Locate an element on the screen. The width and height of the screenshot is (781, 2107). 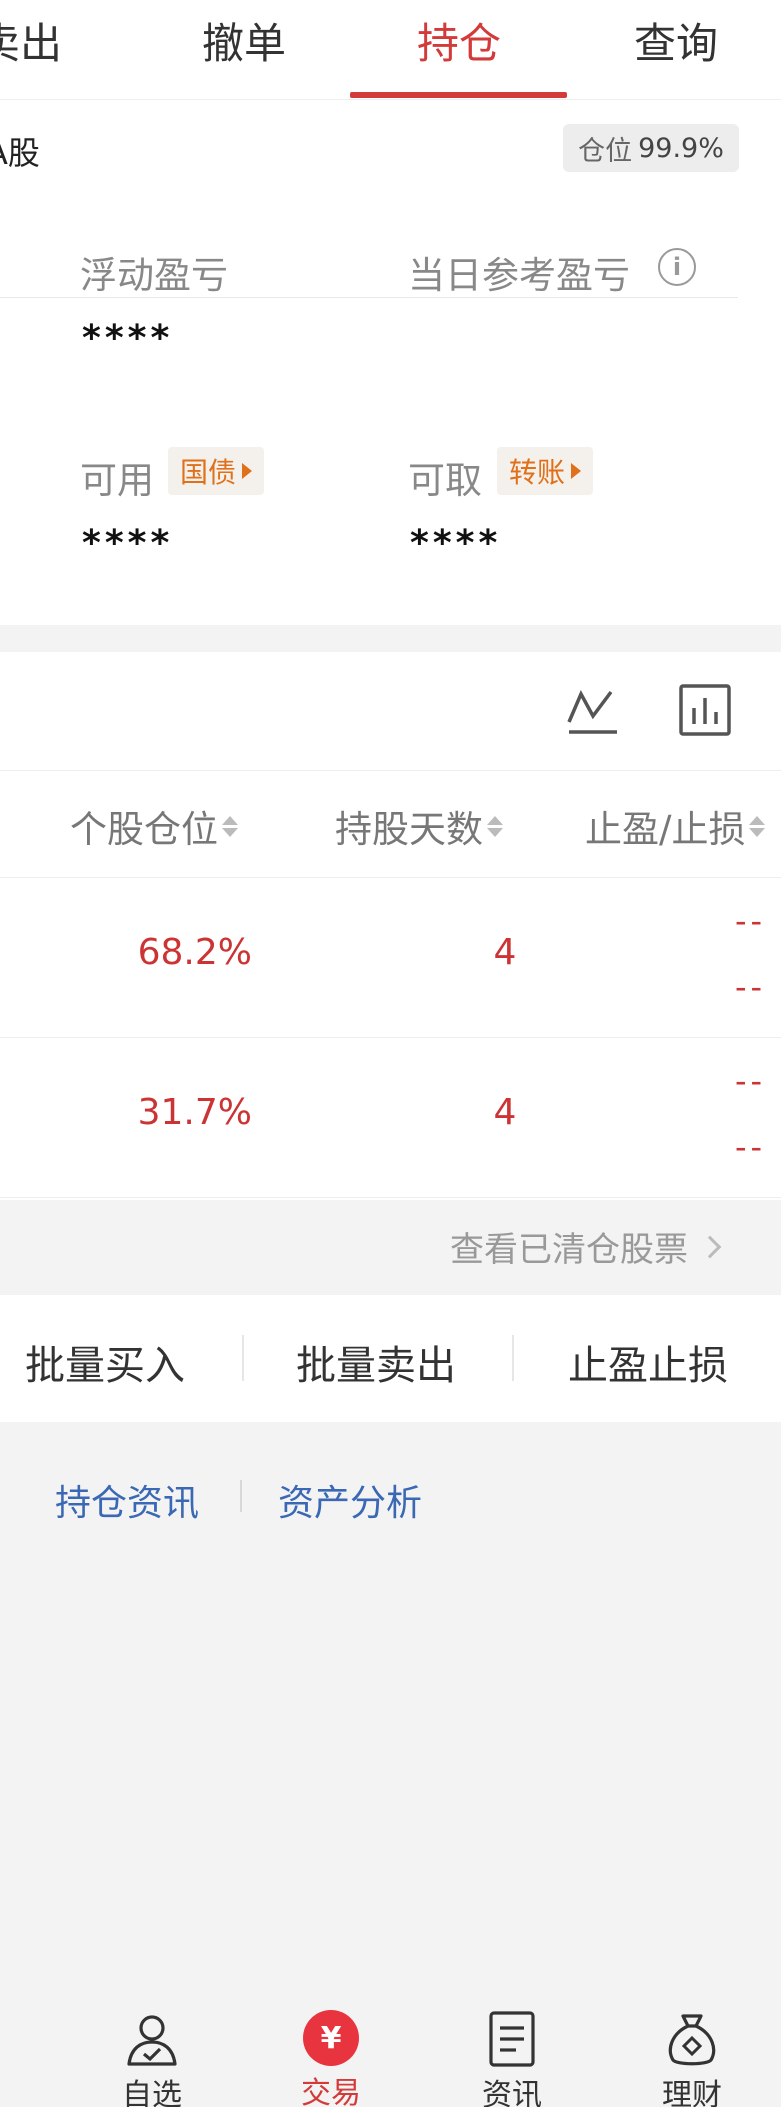
daily-ref-pnl-label: 当日参考盈亏 is located at coordinates (519, 275).